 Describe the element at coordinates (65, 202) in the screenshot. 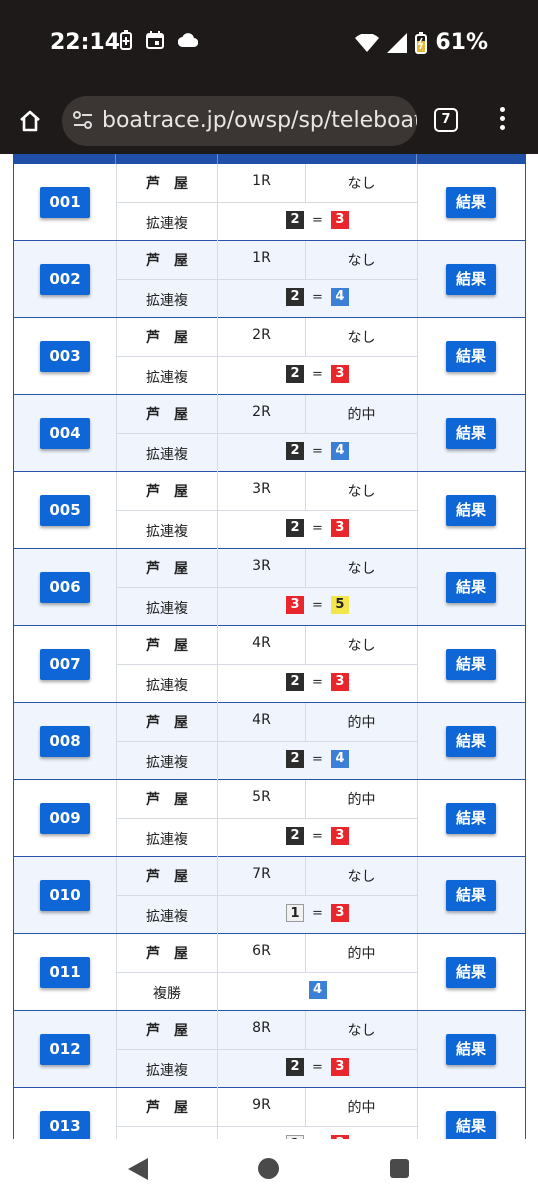

I see `vote-number-button: 001` at that location.